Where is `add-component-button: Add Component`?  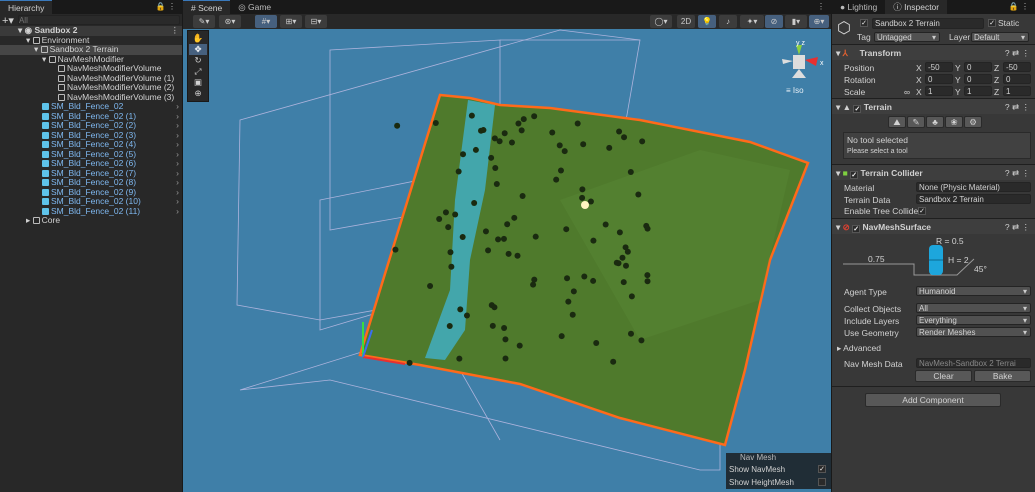
add-component-button: Add Component is located at coordinates (933, 400).